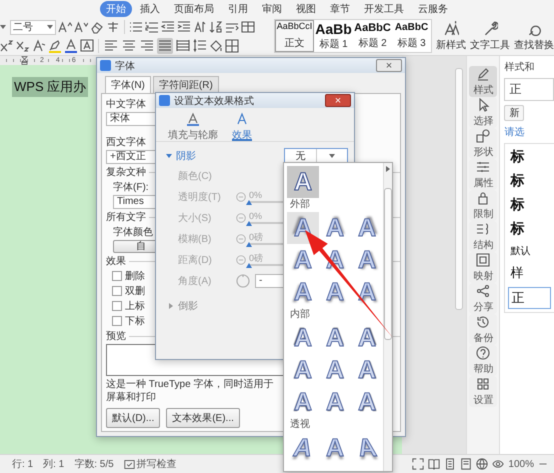 The height and width of the screenshot is (473, 554). Describe the element at coordinates (126, 104) in the screenshot. I see `field-label: 中文字体` at that location.